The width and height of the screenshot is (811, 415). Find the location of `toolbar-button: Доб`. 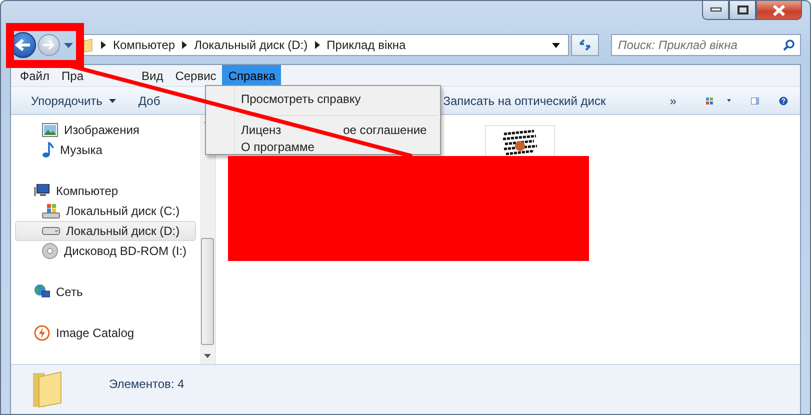

toolbar-button: Доб is located at coordinates (149, 101).